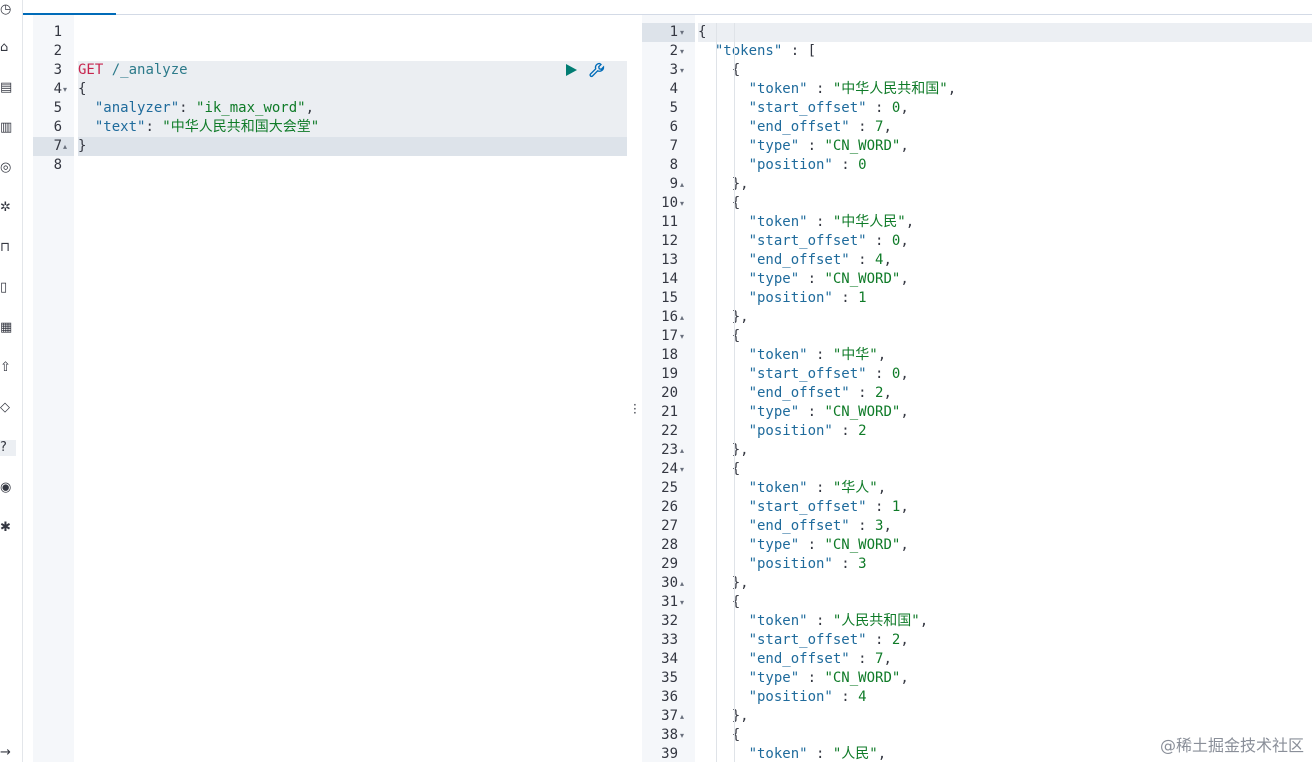 The height and width of the screenshot is (762, 1312). What do you see at coordinates (330, 70) in the screenshot?
I see `code-line: 3 ​GET /_analyze` at bounding box center [330, 70].